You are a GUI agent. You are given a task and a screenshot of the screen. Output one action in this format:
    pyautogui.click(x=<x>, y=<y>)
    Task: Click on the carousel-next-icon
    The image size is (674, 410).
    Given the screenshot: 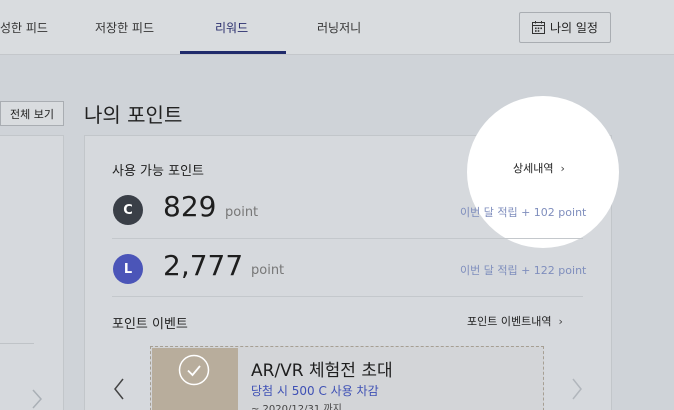 What is the action you would take?
    pyautogui.click(x=577, y=389)
    